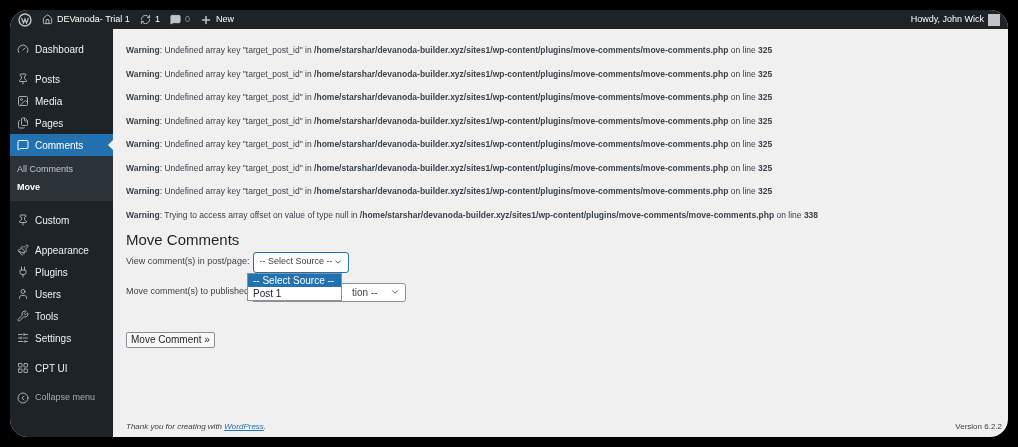 Image resolution: width=1018 pixels, height=447 pixels. I want to click on menu-item: Comments, so click(61, 145).